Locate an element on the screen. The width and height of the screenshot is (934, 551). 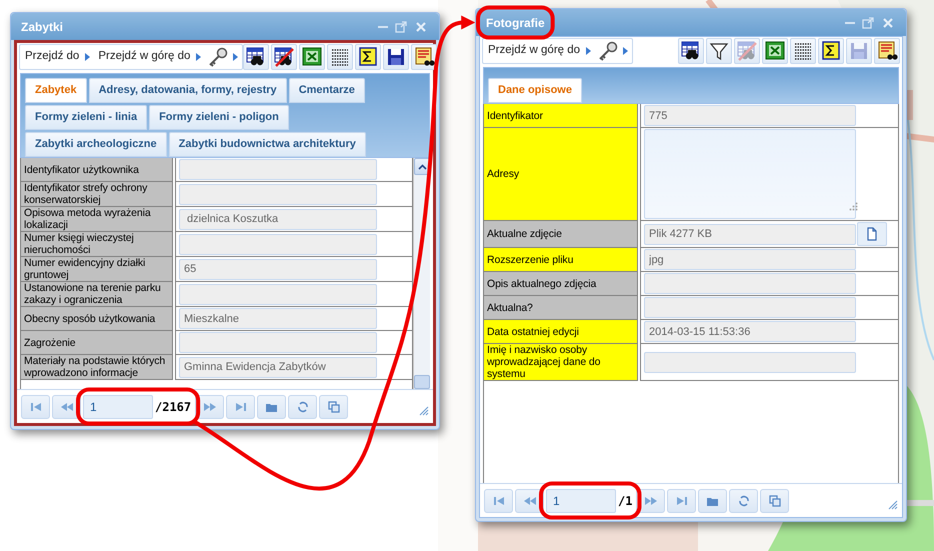
scrollbar-thumb is located at coordinates (422, 382).